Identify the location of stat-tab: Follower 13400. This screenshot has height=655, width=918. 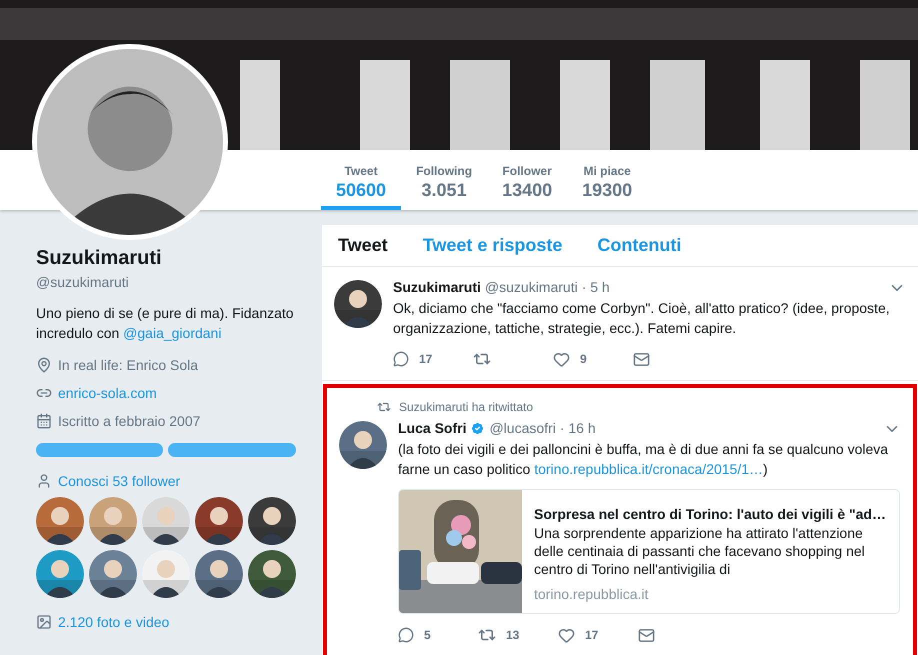
(527, 180).